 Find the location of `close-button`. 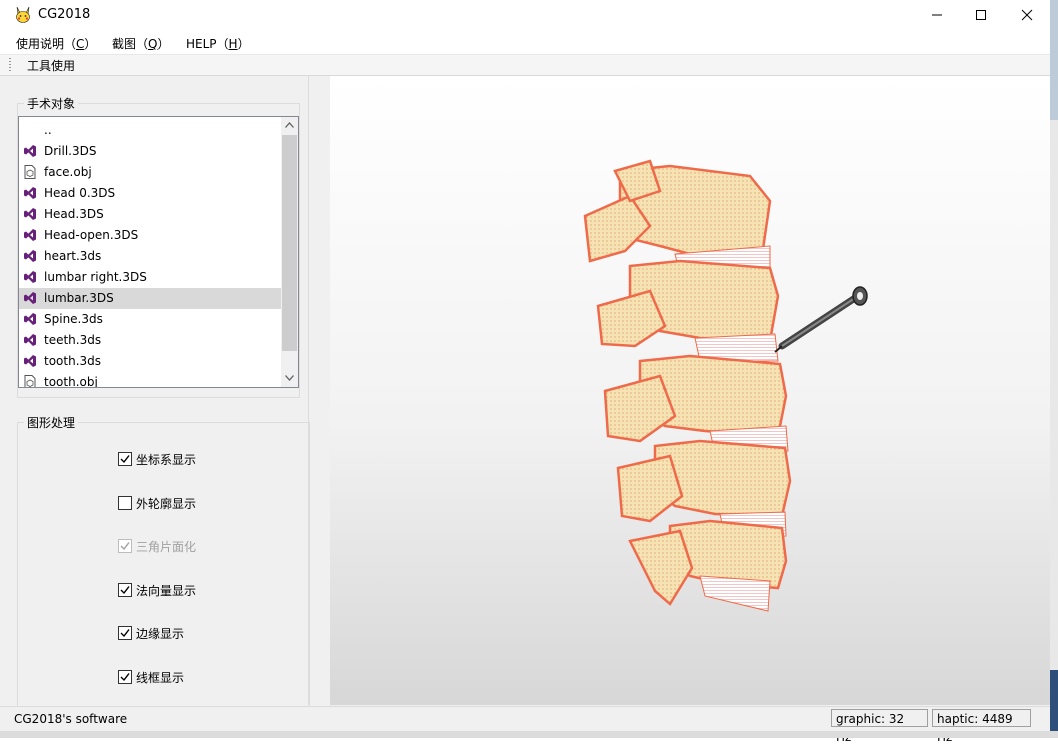

close-button is located at coordinates (1027, 15).